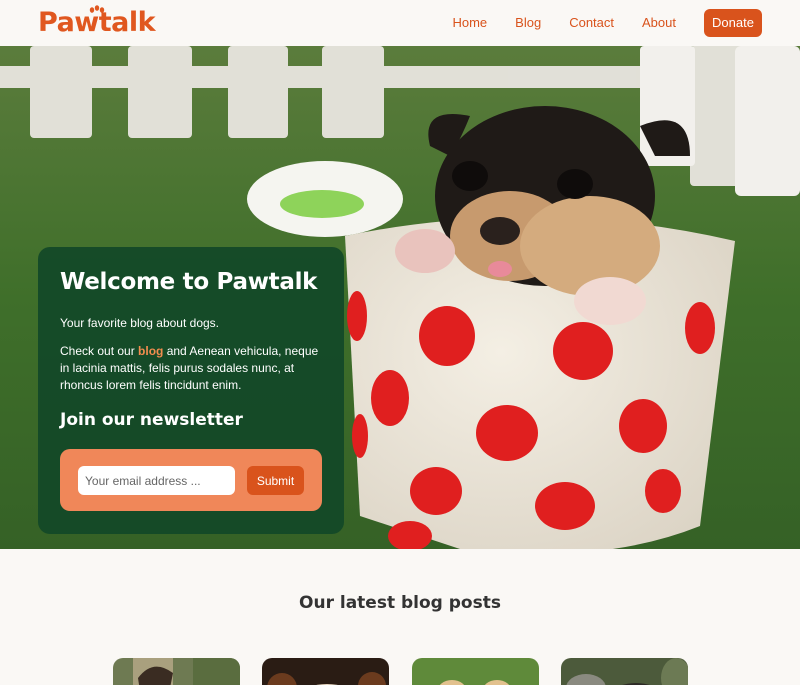 The width and height of the screenshot is (800, 685). What do you see at coordinates (733, 23) in the screenshot?
I see `donate-button: Donate` at bounding box center [733, 23].